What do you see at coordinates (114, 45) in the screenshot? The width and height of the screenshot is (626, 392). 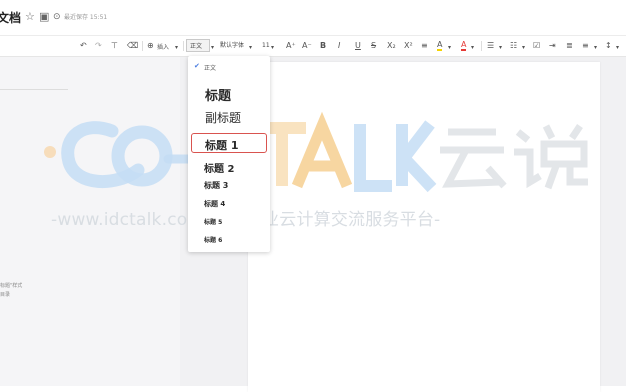 I see `format-painter-icon: ⊤` at bounding box center [114, 45].